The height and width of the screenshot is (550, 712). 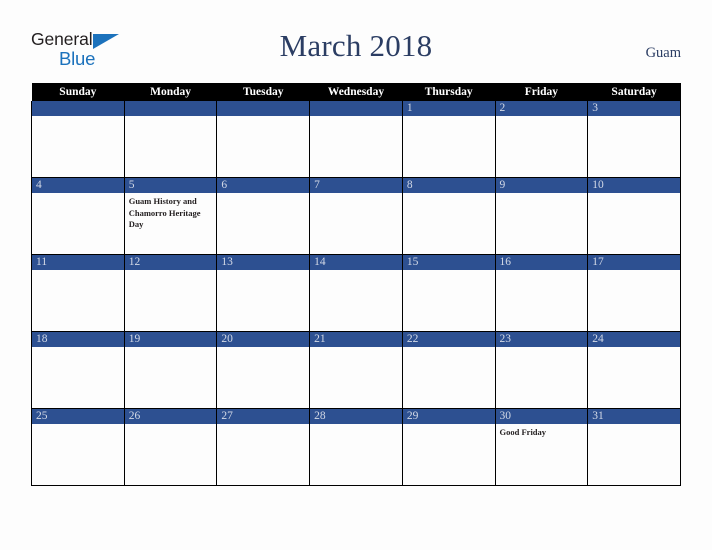 I want to click on day-number: 21, so click(x=356, y=339).